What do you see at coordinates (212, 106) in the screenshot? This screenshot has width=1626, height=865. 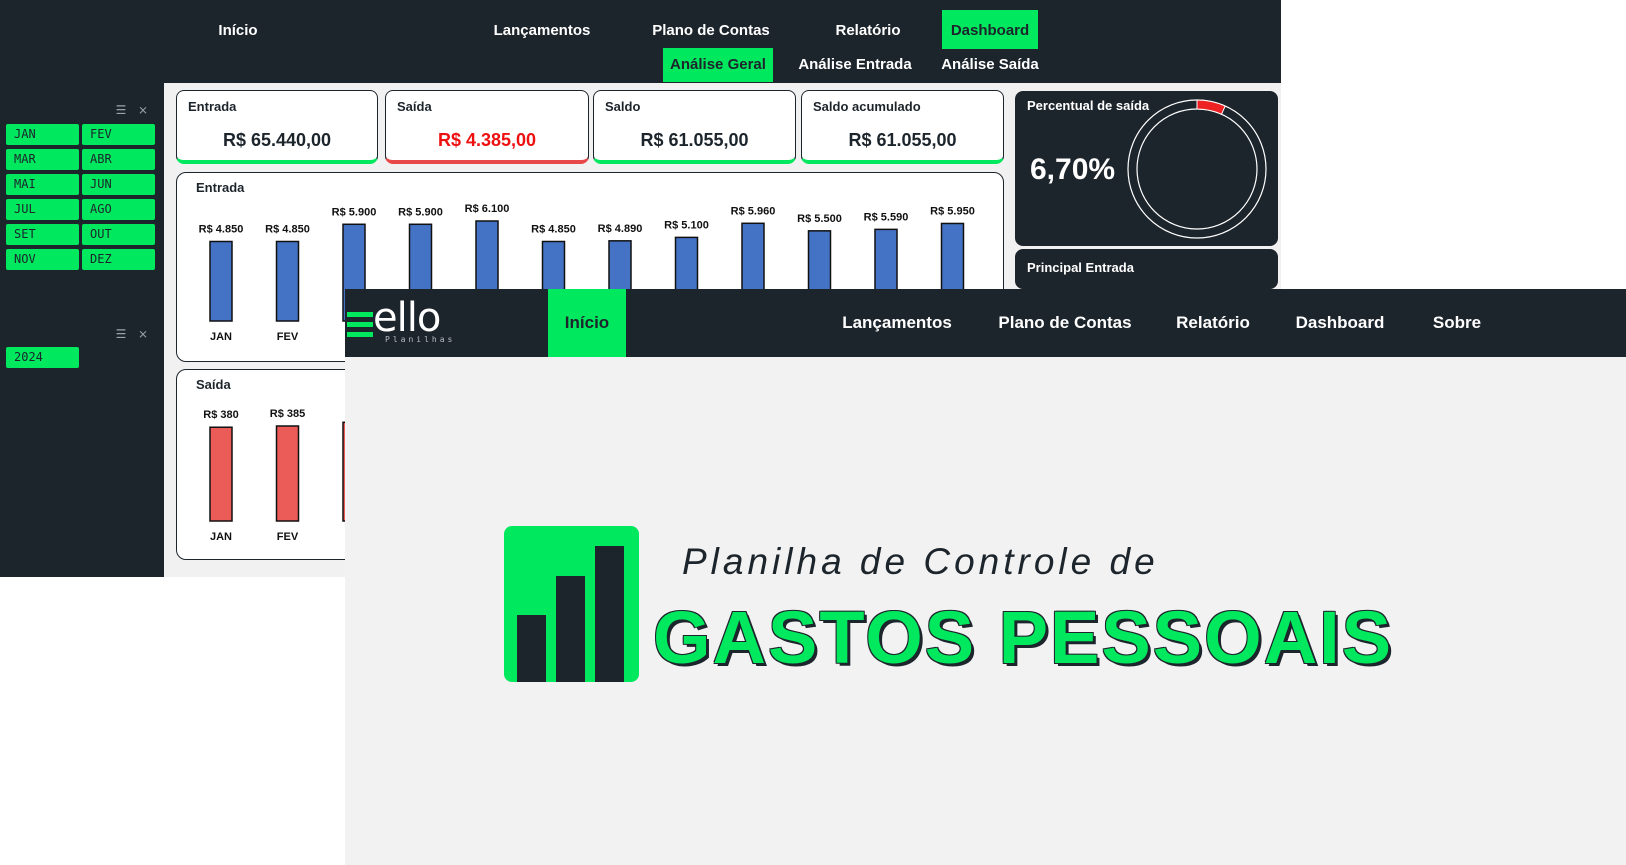 I see `kpi-entrada-label: Entrada` at bounding box center [212, 106].